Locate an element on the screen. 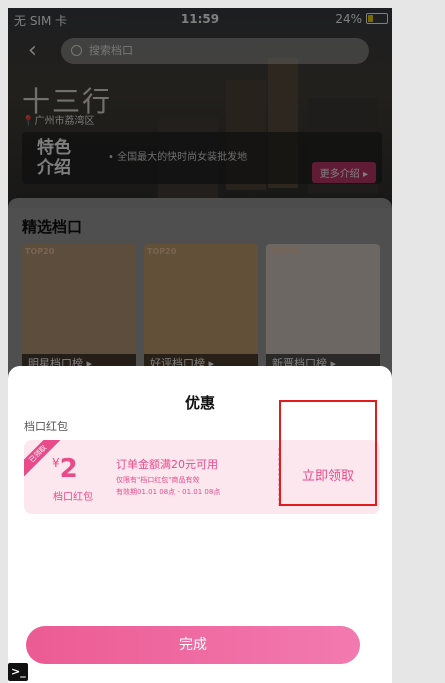 The image size is (445, 683). coupon-scope: 仅限有"档口红包"商品有效 is located at coordinates (158, 480).